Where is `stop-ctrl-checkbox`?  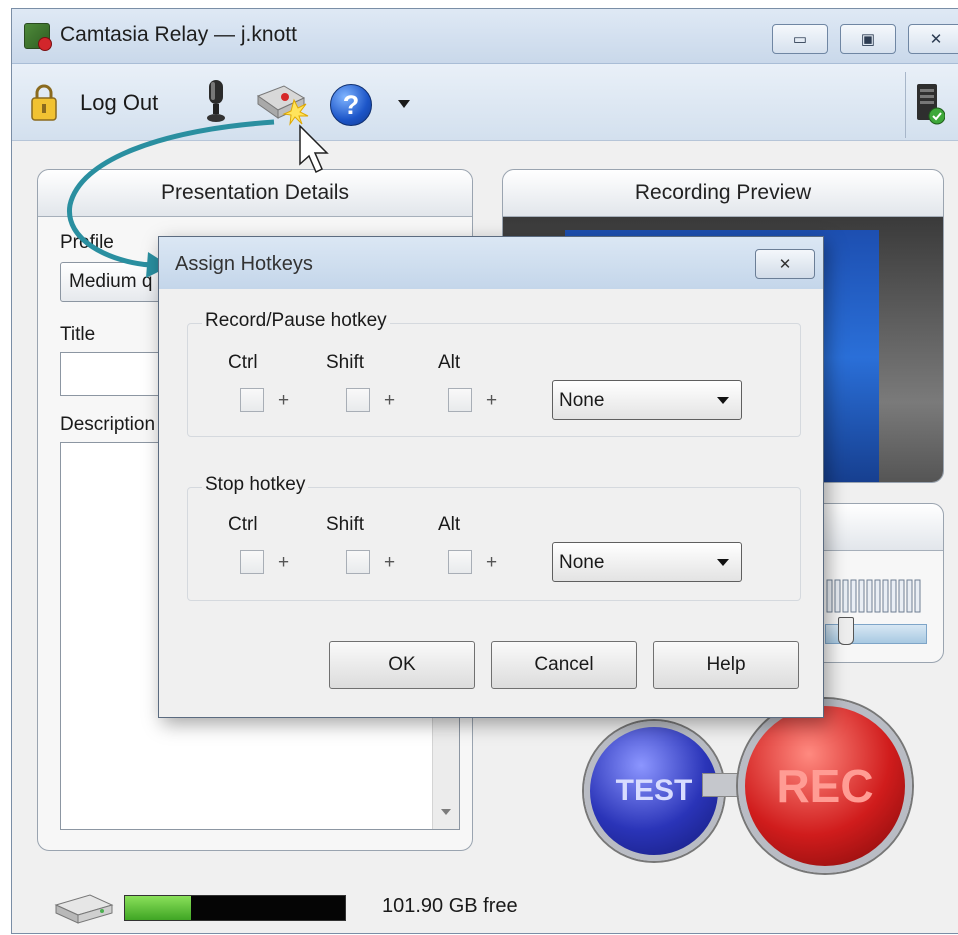
stop-ctrl-checkbox is located at coordinates (252, 562).